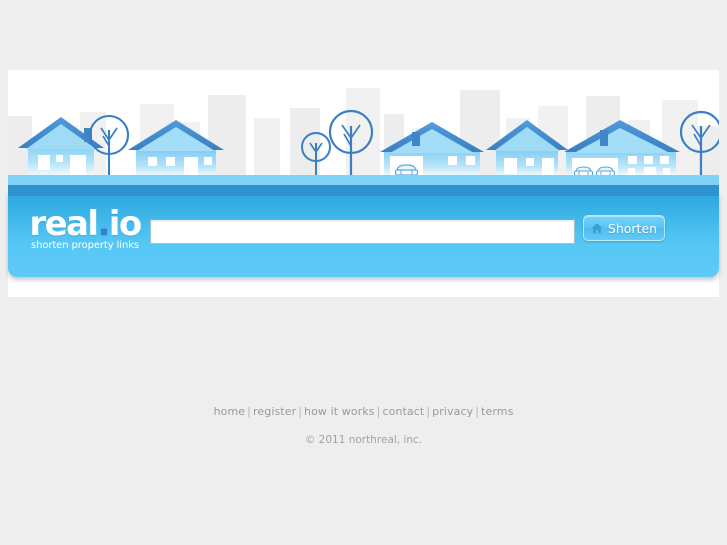 This screenshot has height=545, width=727. I want to click on footer-link-how-it-works: how it works, so click(339, 411).